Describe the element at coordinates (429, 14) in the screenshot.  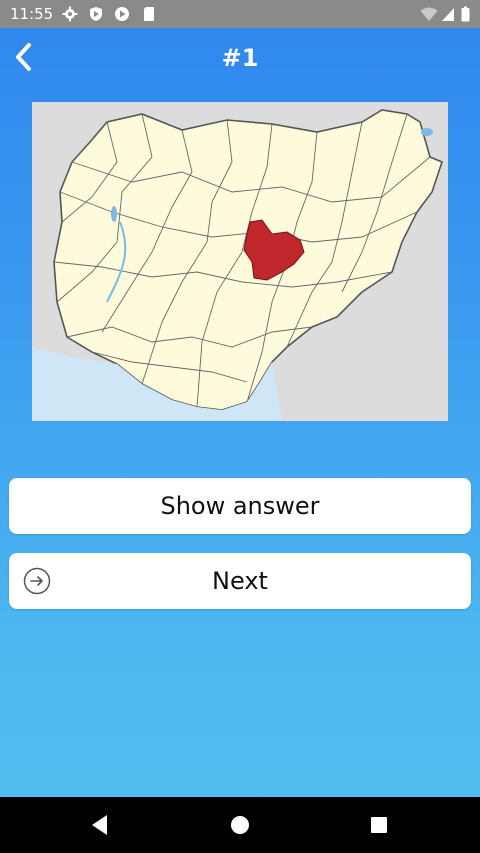
I see `wifi-icon` at that location.